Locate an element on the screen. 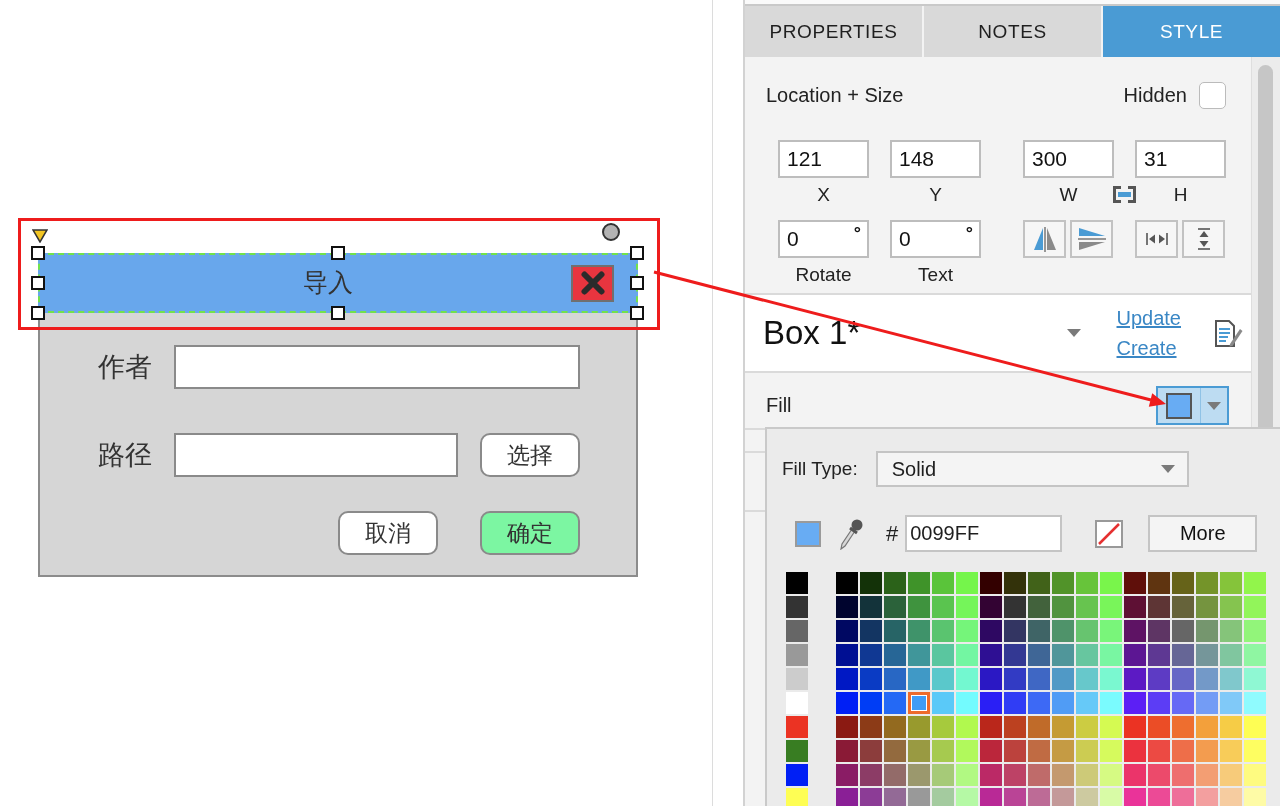 This screenshot has width=1280, height=806. rotate-handle is located at coordinates (611, 232).